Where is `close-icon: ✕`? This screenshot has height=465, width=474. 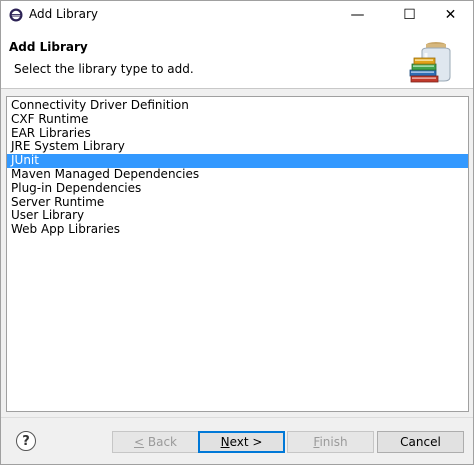 close-icon: ✕ is located at coordinates (450, 15).